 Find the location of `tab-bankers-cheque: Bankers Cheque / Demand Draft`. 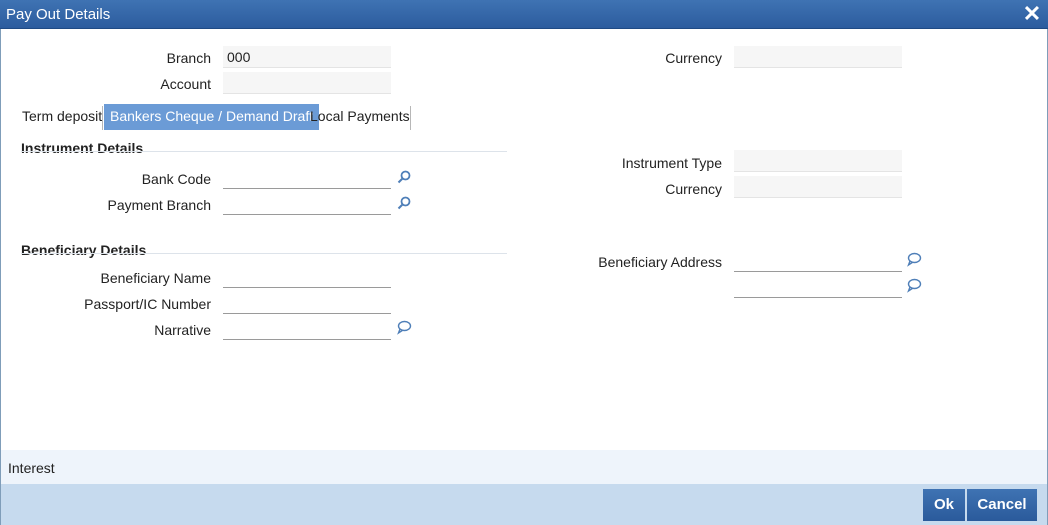

tab-bankers-cheque: Bankers Cheque / Demand Draft is located at coordinates (212, 117).